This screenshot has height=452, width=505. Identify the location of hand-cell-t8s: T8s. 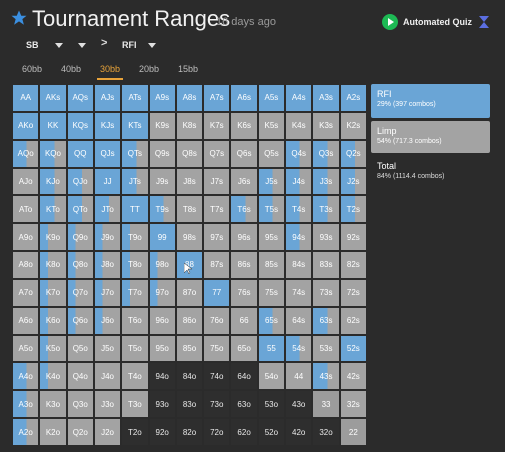
(189, 209).